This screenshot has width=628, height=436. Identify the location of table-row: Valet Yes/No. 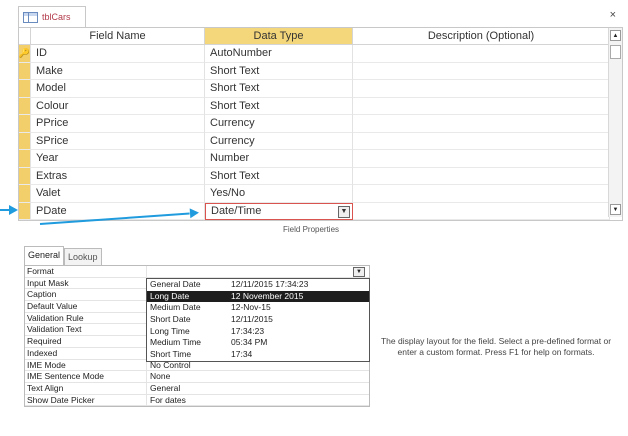
(320, 194).